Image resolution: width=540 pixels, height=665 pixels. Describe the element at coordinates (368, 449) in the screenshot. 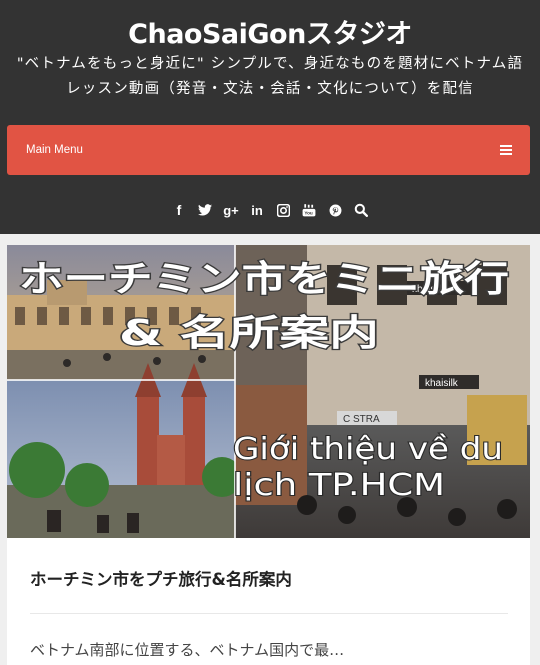

I see `viet-line-1: Giới thiệu về du` at that location.